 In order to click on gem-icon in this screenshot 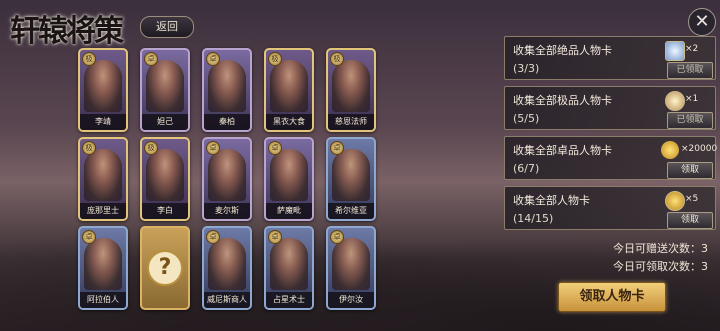, I will do `click(675, 51)`.